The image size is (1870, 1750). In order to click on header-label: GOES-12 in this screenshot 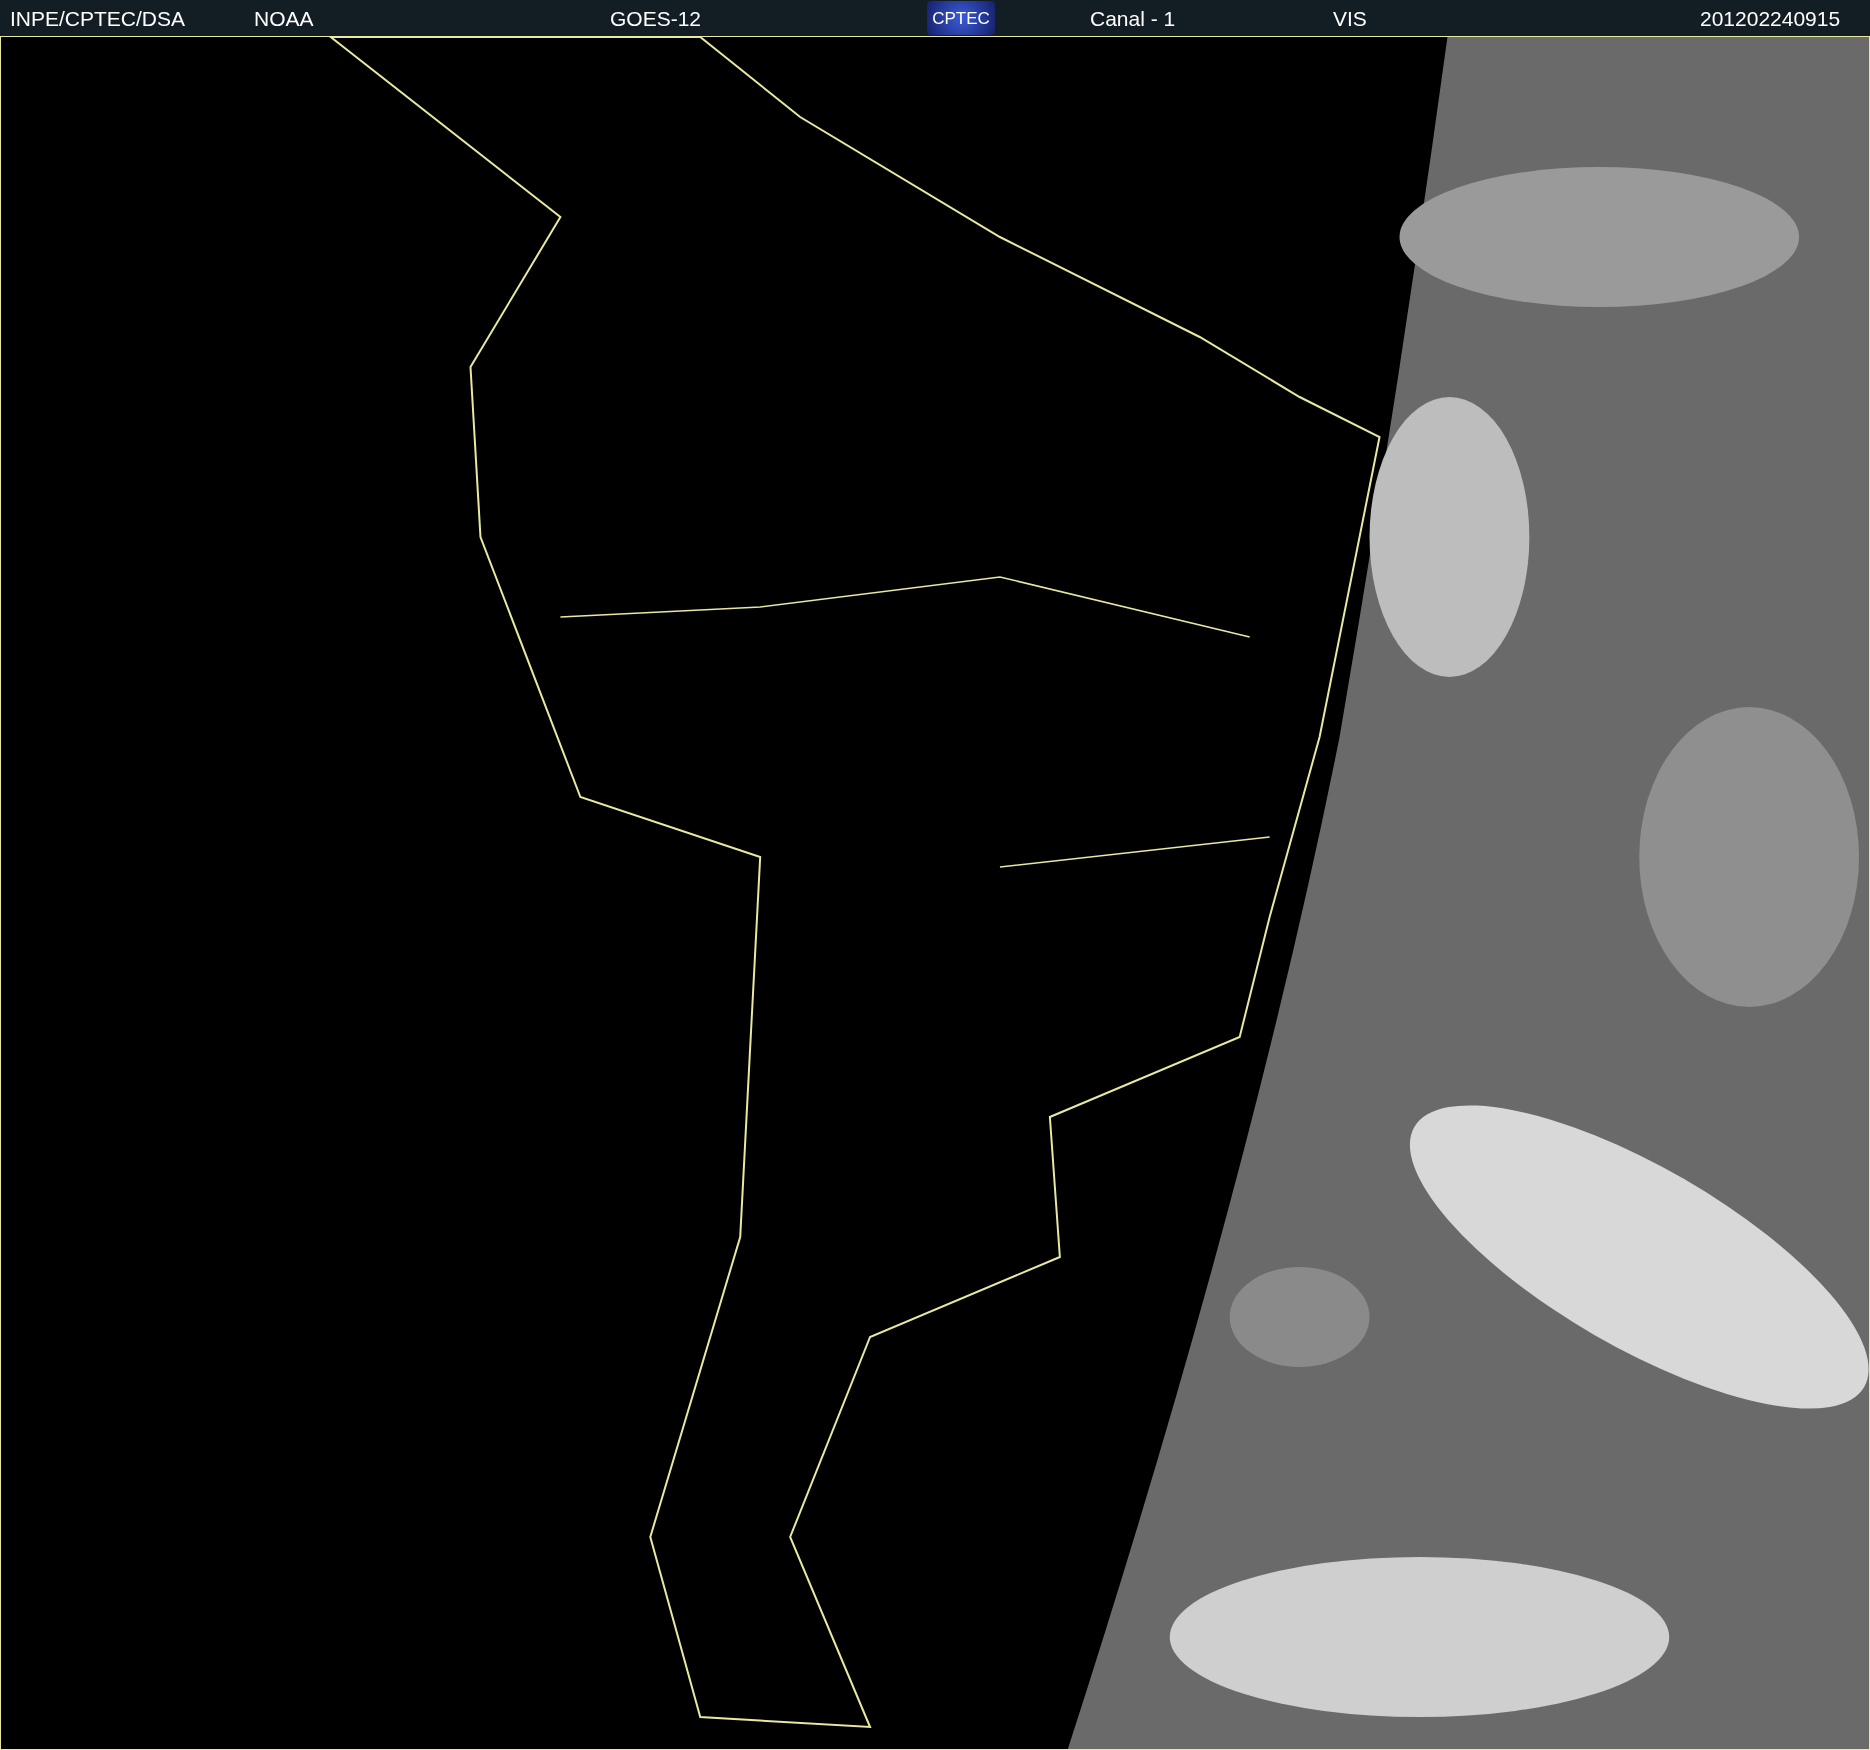, I will do `click(656, 18)`.